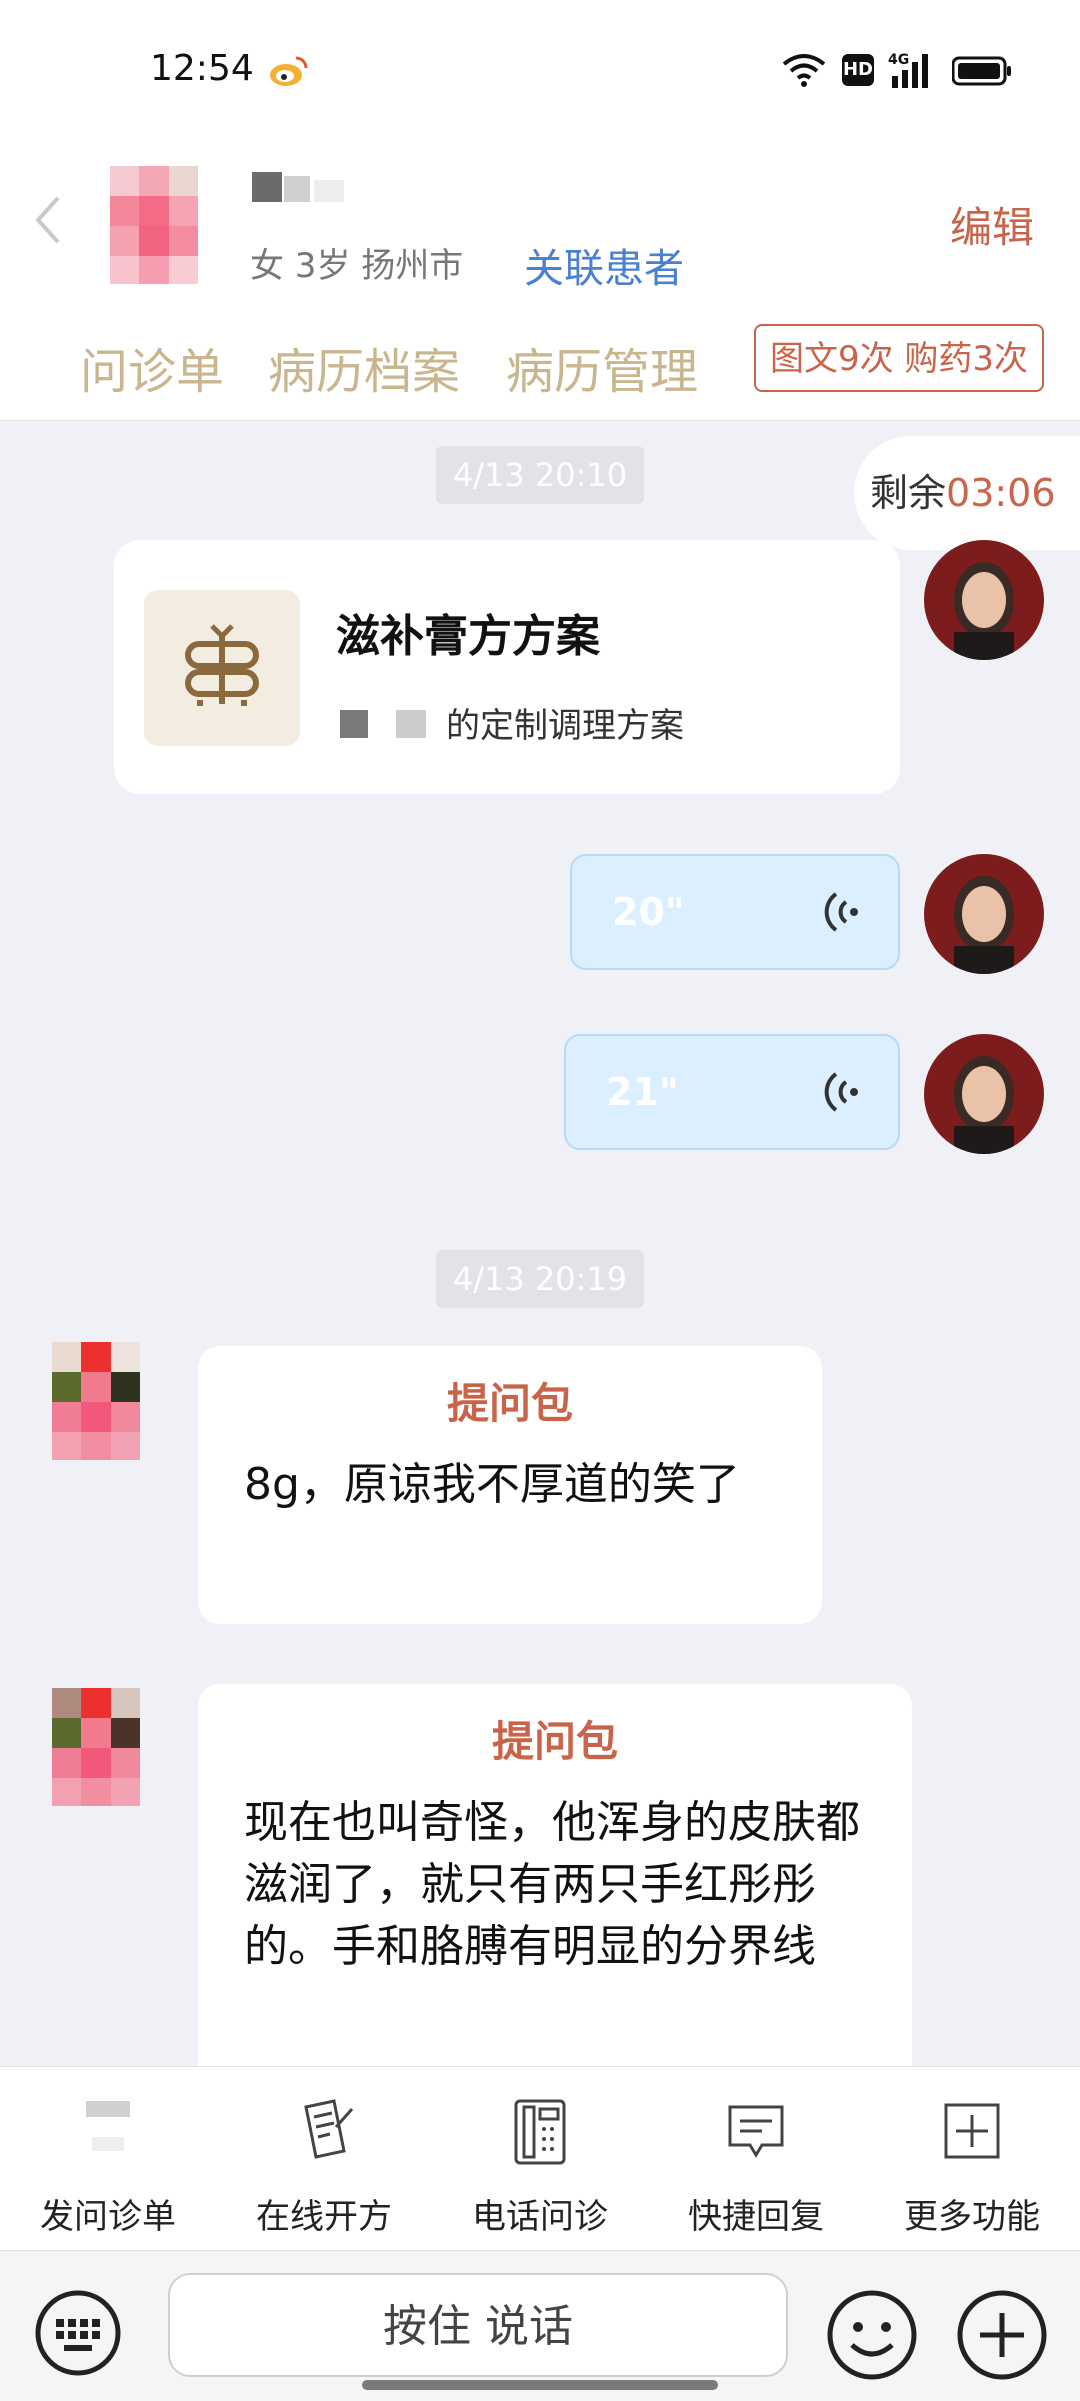 The height and width of the screenshot is (2401, 1080). What do you see at coordinates (49, 220) in the screenshot?
I see `back-arrow-icon` at bounding box center [49, 220].